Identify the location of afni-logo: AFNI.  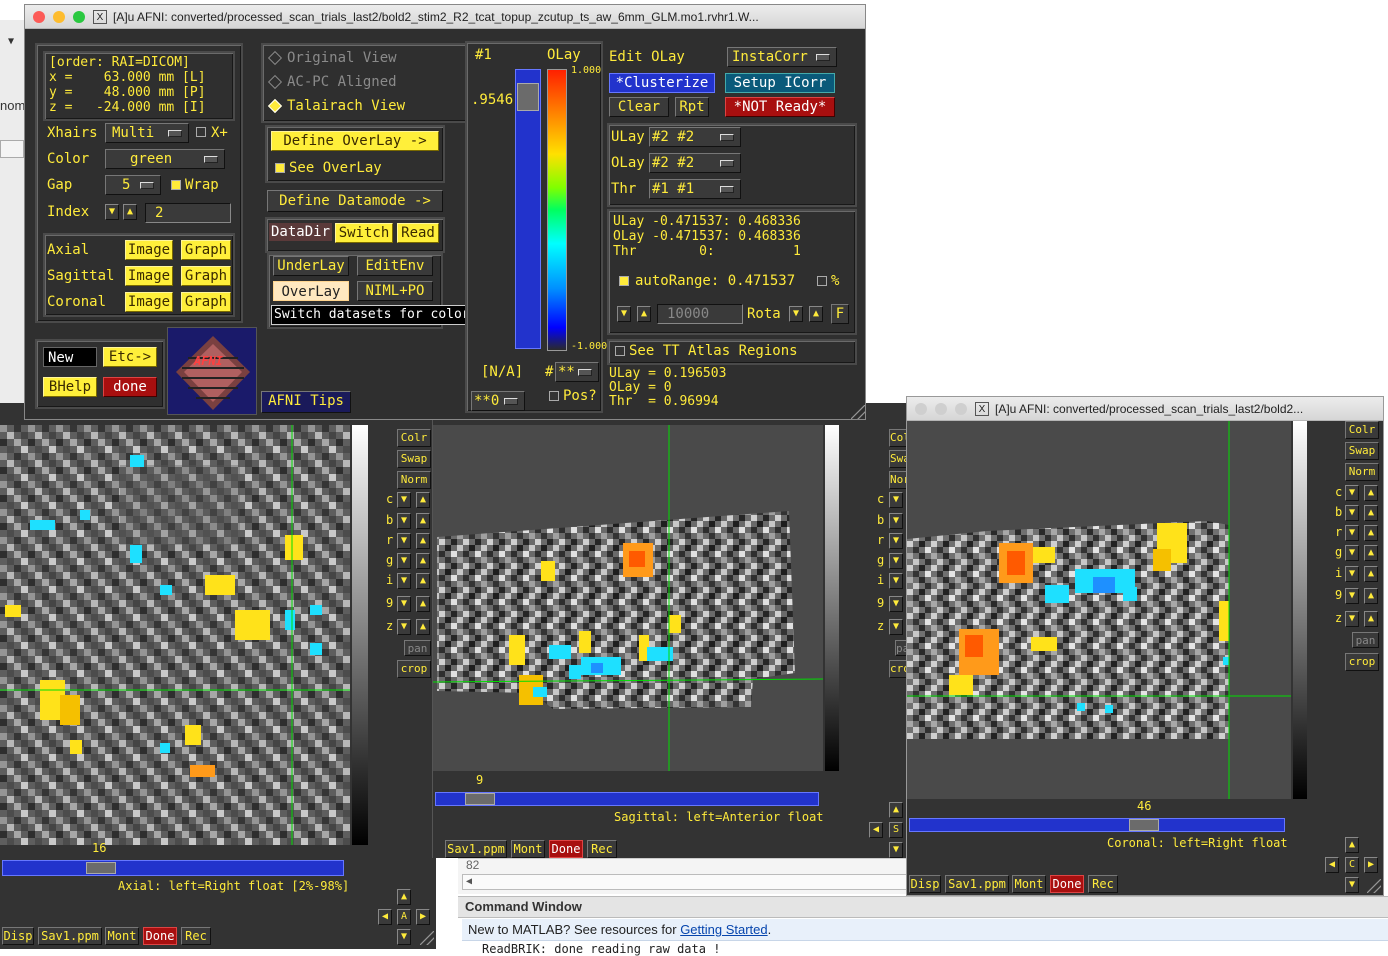
(212, 371).